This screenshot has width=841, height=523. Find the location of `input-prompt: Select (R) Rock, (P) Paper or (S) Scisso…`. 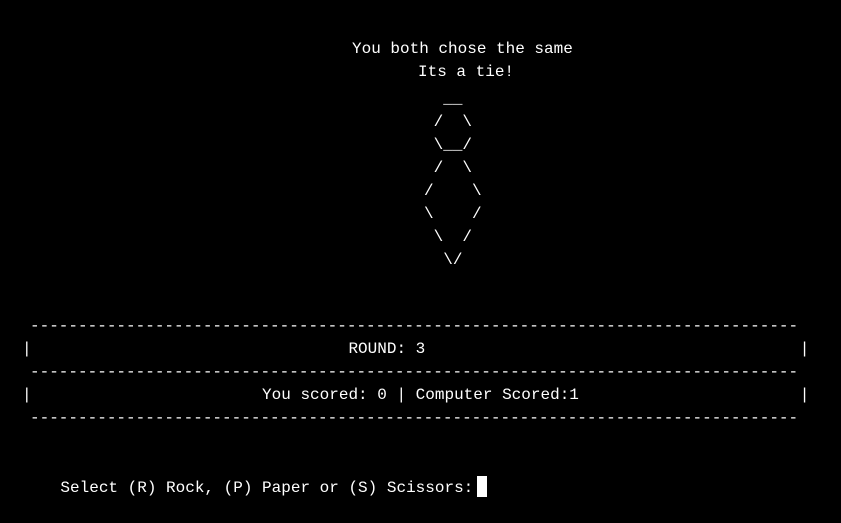

input-prompt: Select (R) Rock, (P) Paper or (S) Scisso… is located at coordinates (255, 475).